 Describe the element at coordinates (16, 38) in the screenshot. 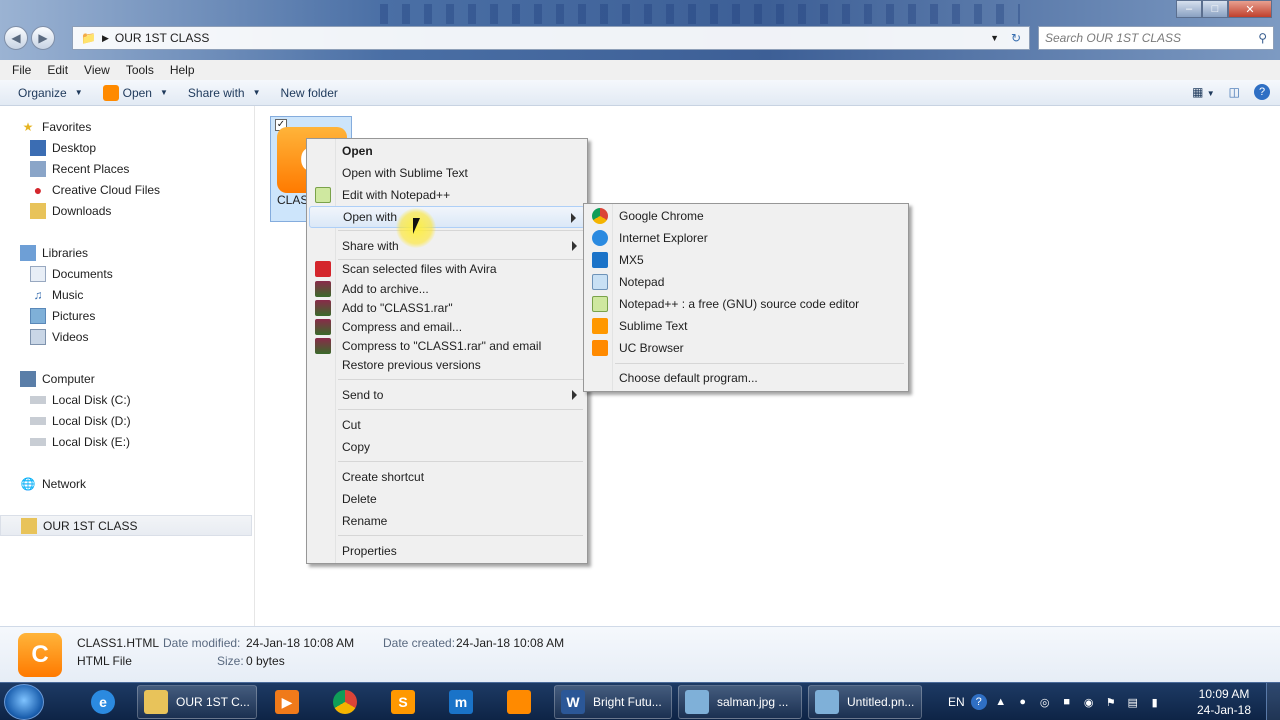

I see `back-button: ◀` at that location.